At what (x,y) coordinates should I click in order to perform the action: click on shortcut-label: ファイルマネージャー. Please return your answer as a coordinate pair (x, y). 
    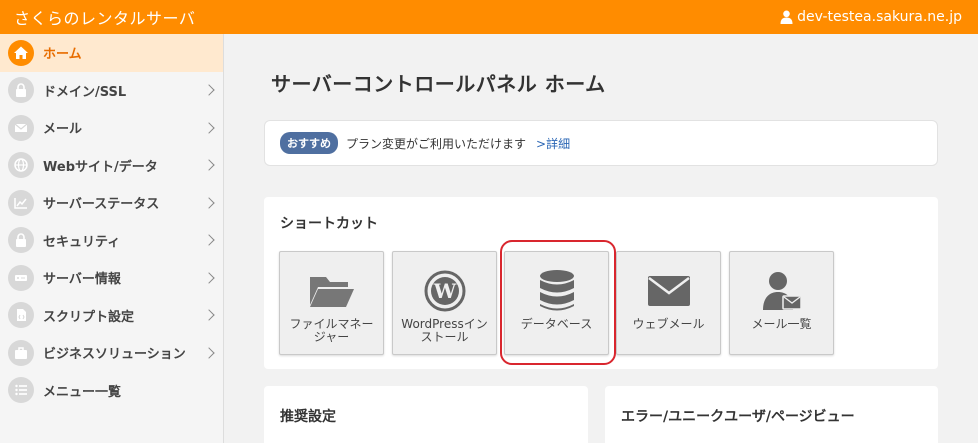
    Looking at the image, I should click on (331, 330).